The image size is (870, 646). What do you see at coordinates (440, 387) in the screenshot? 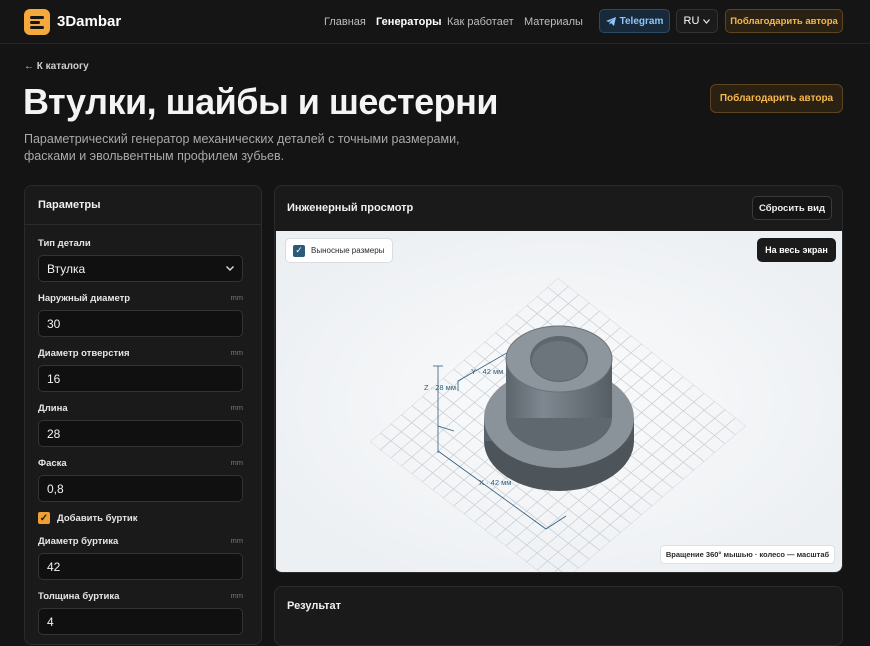
I see `dimension-z-label: Z · 28 мм` at bounding box center [440, 387].